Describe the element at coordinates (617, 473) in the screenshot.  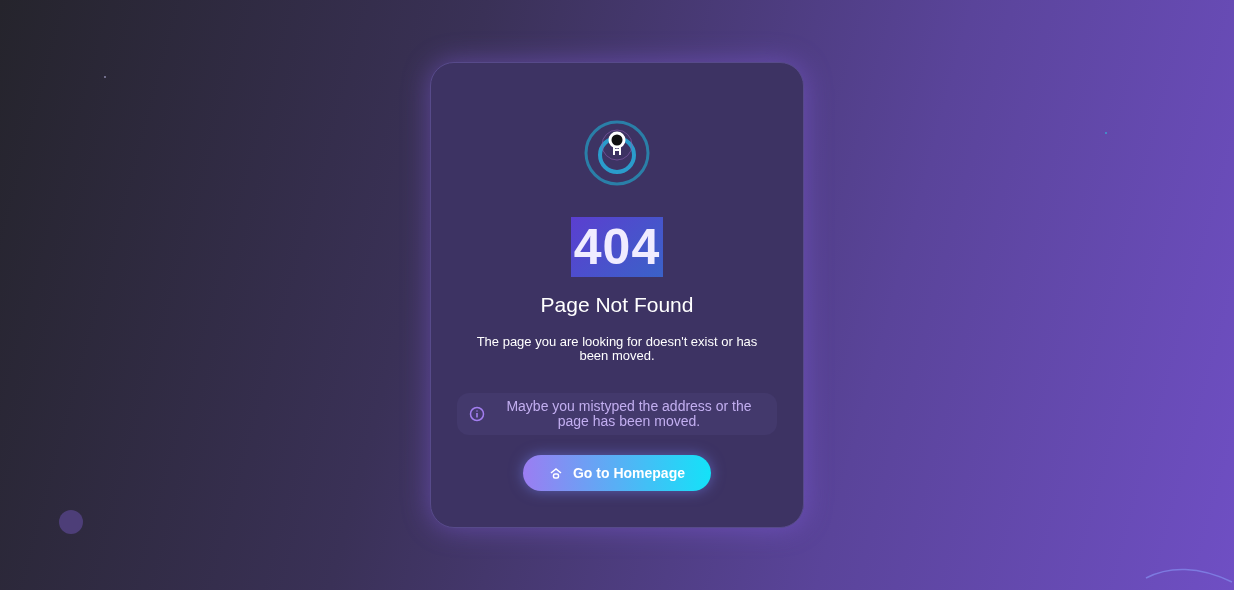
I see `homepage-button: Go to Homepage` at that location.